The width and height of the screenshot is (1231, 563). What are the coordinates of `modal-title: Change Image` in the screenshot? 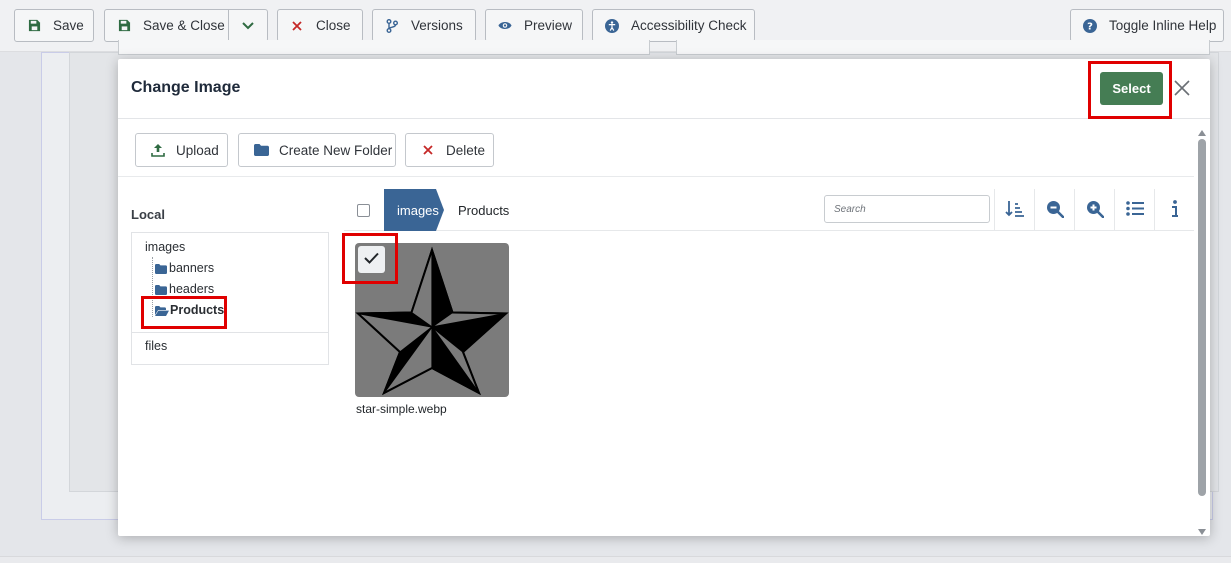 It's located at (186, 87).